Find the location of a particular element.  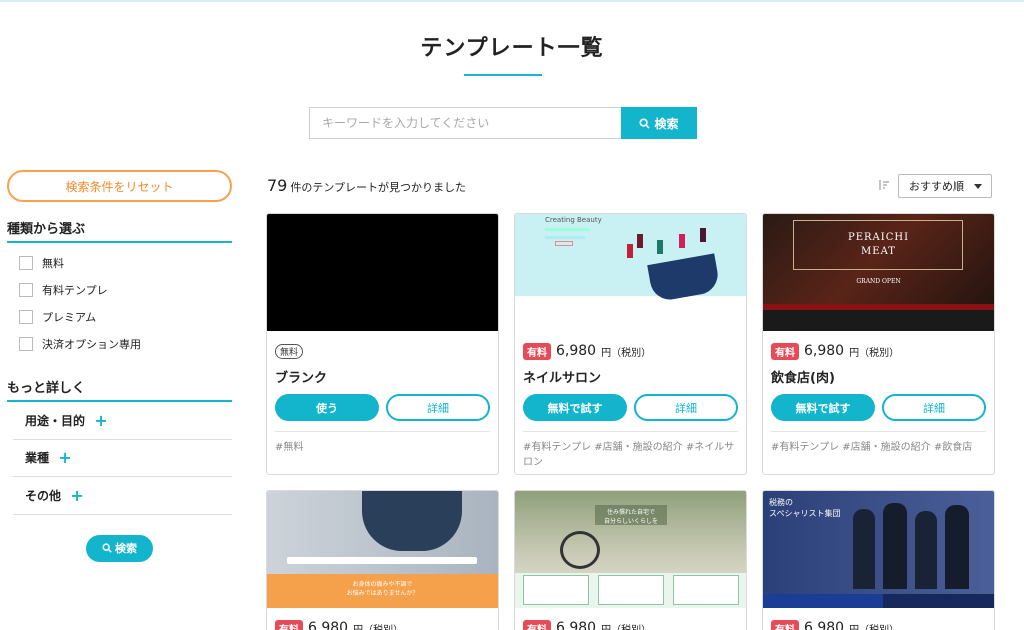

result-number: 79 is located at coordinates (277, 185).